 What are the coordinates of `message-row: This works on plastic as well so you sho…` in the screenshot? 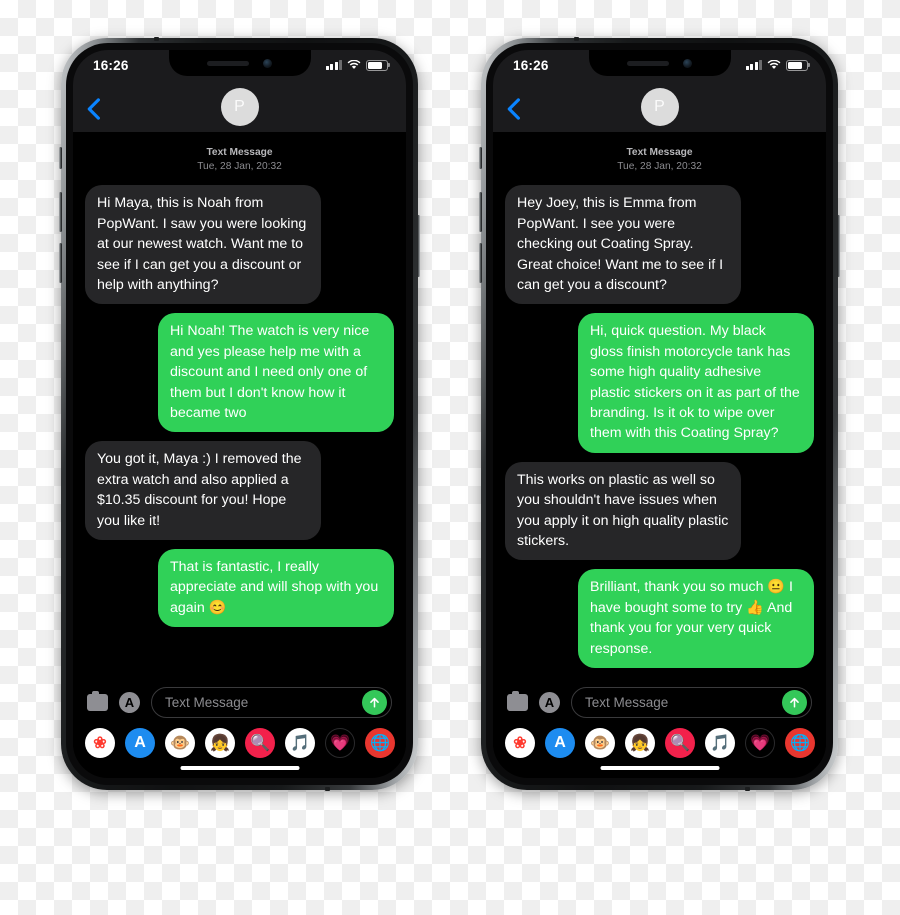 It's located at (659, 511).